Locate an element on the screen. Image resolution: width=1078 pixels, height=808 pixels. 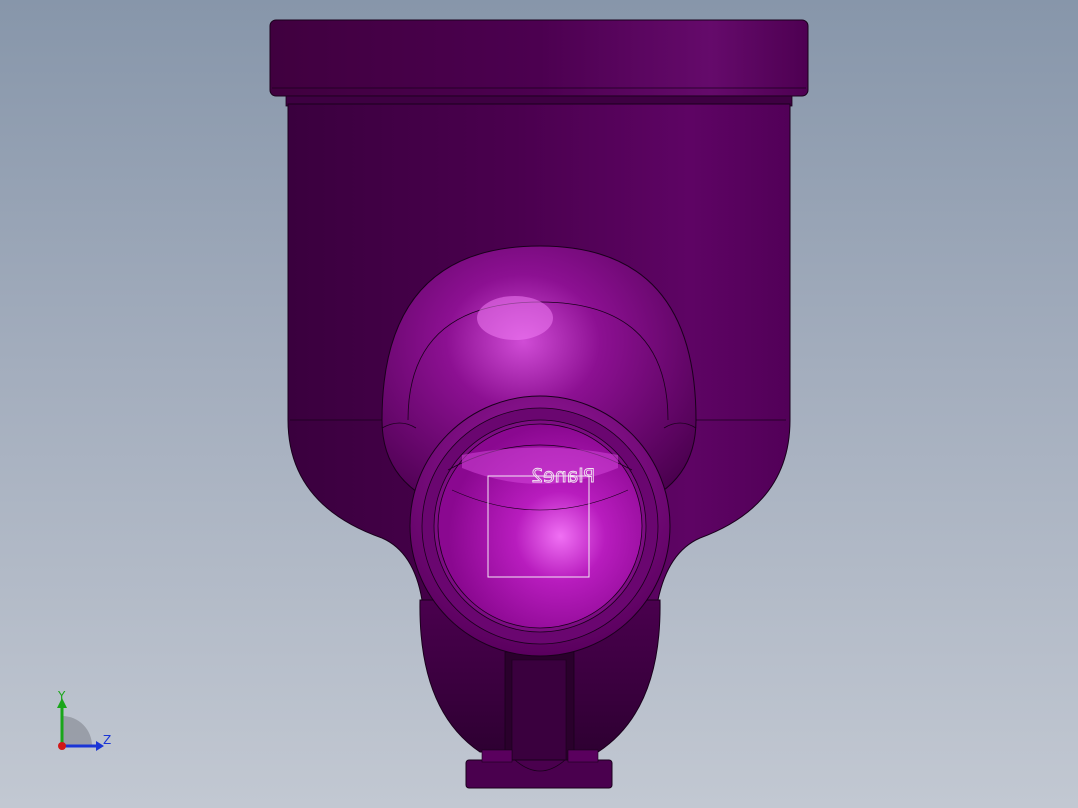
triad-x-axis is located at coordinates (62, 746).